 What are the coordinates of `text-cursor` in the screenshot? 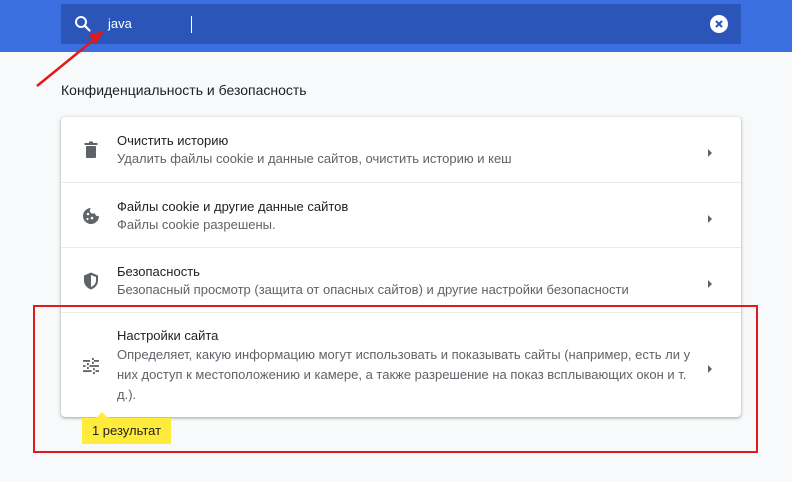 It's located at (191, 24).